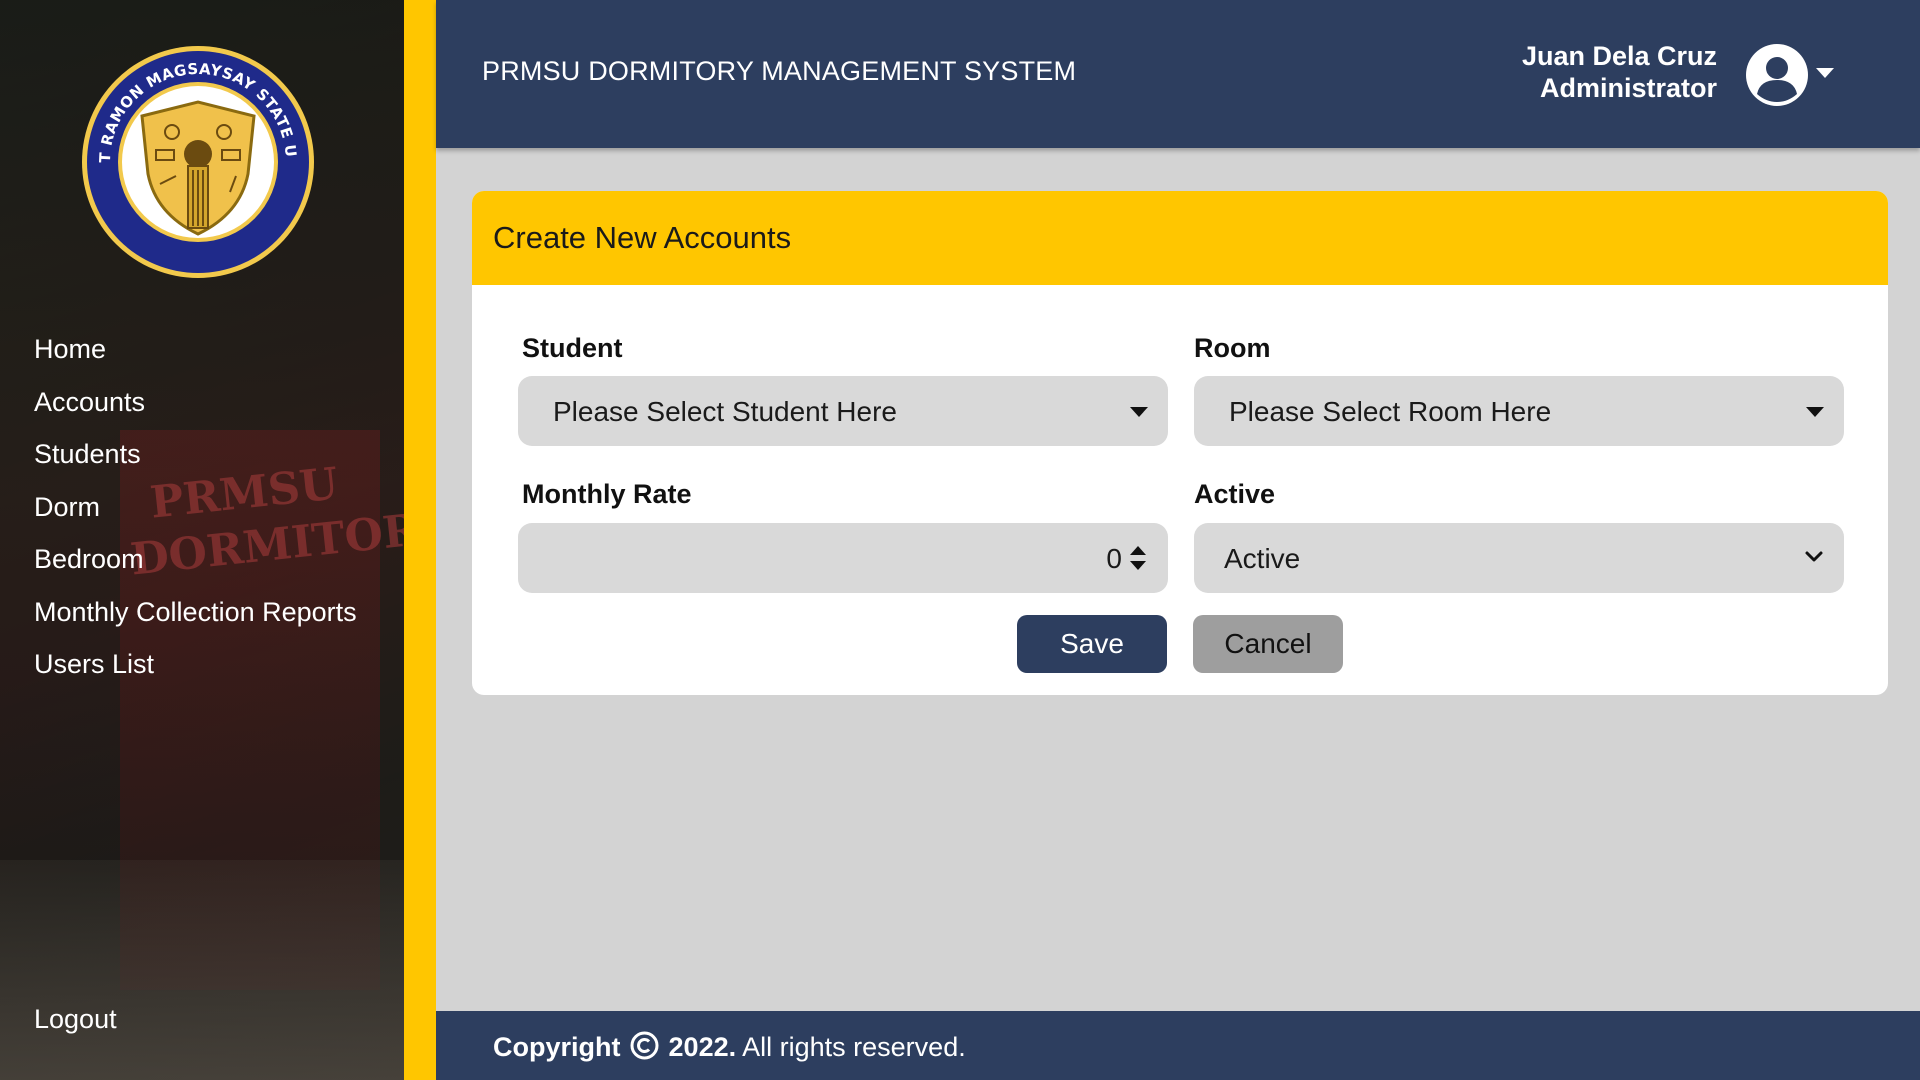 The height and width of the screenshot is (1080, 1920). What do you see at coordinates (725, 411) in the screenshot?
I see `student-select-value: Please Select Student Here` at bounding box center [725, 411].